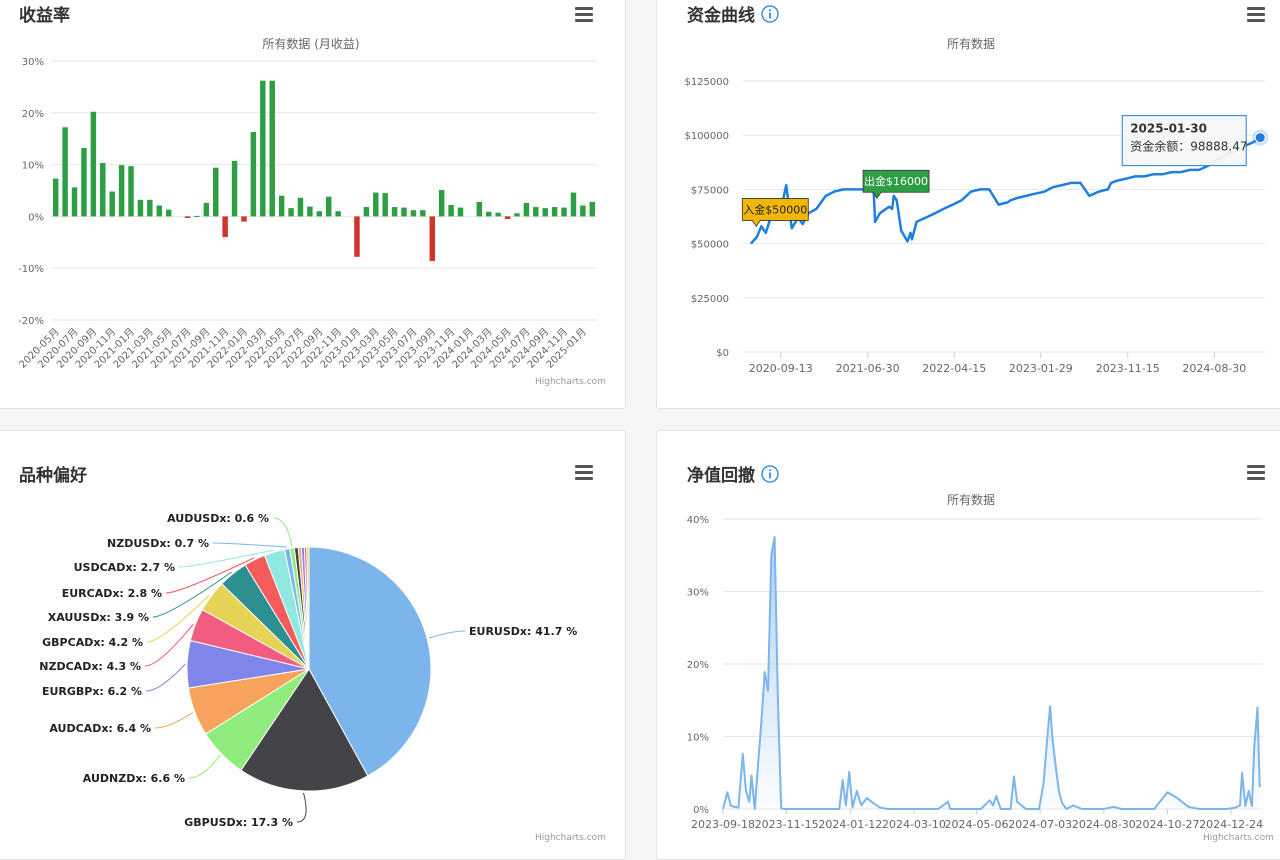  I want to click on pie-label: GBPCADx: 4.2 %, so click(92, 642).